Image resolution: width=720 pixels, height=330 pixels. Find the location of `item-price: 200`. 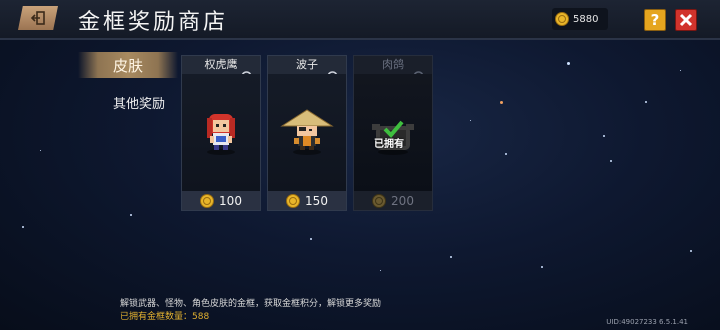

item-price: 200 is located at coordinates (393, 200).